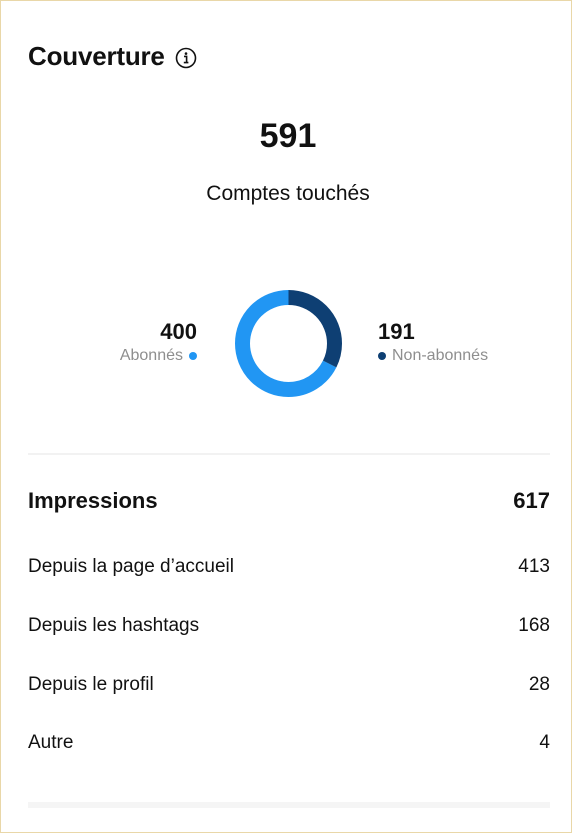 This screenshot has height=835, width=574. Describe the element at coordinates (396, 331) in the screenshot. I see `non-followers-value: 191` at that location.